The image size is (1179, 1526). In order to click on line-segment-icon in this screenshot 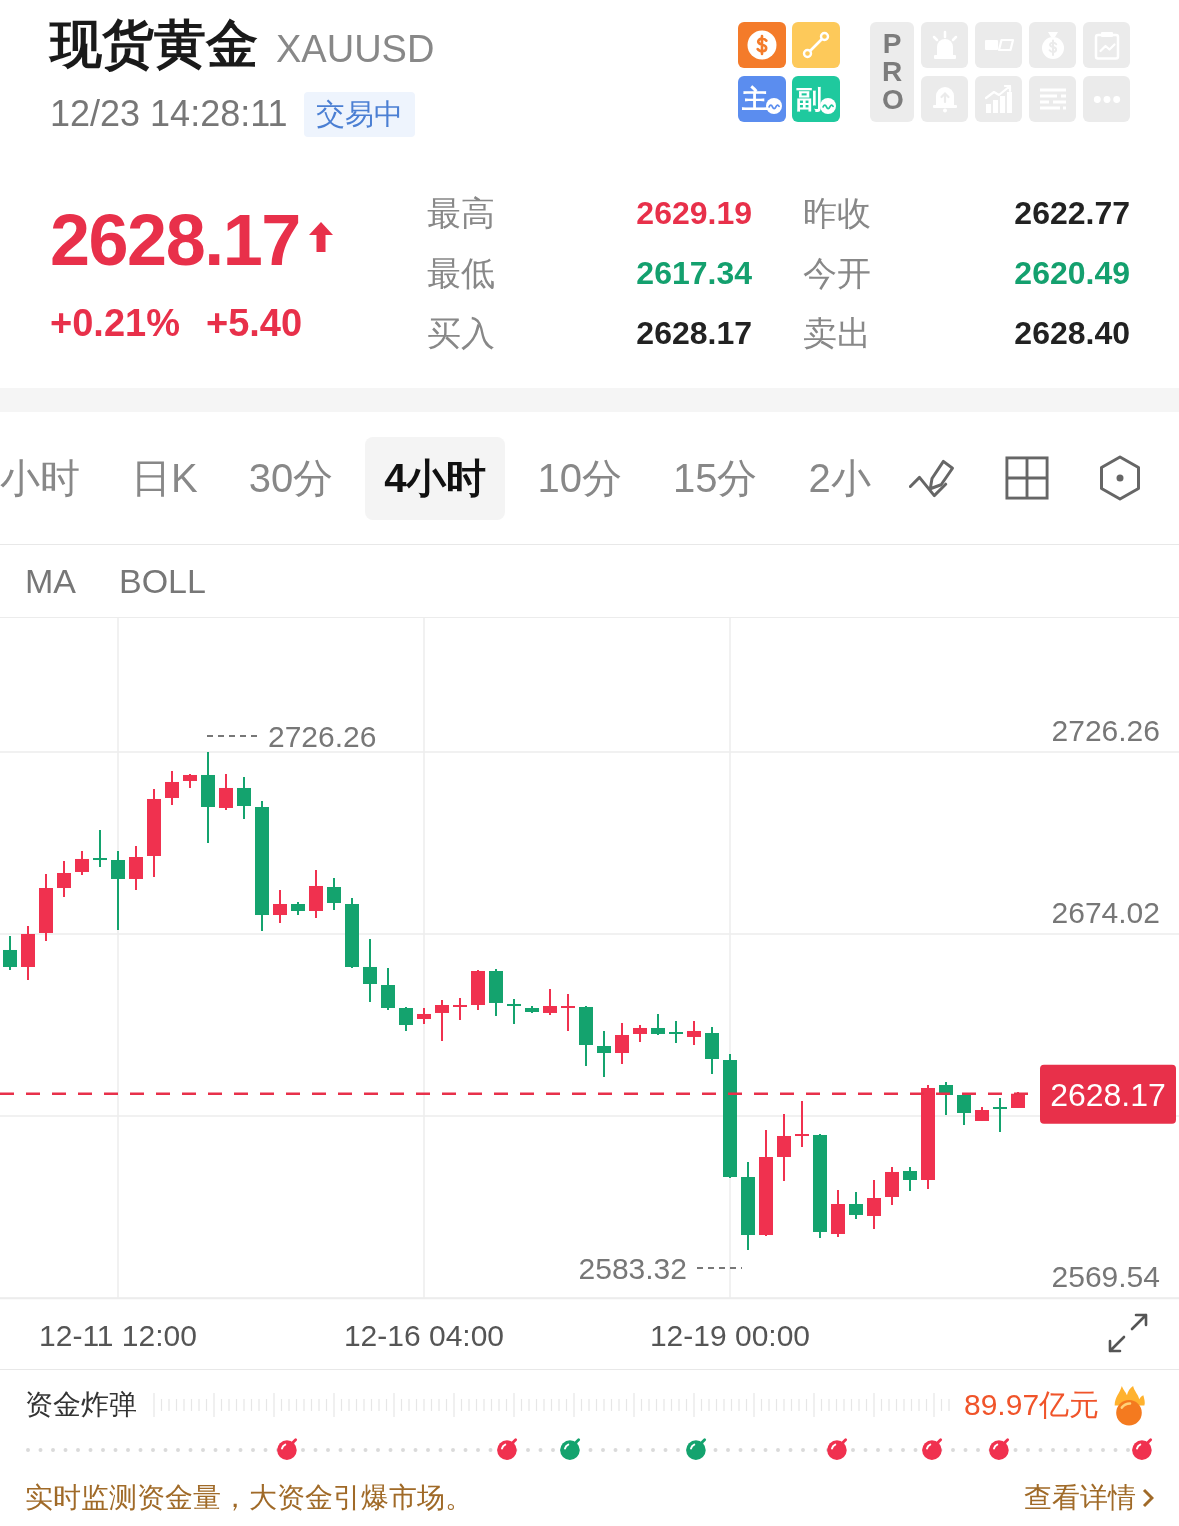, I will do `click(816, 45)`.